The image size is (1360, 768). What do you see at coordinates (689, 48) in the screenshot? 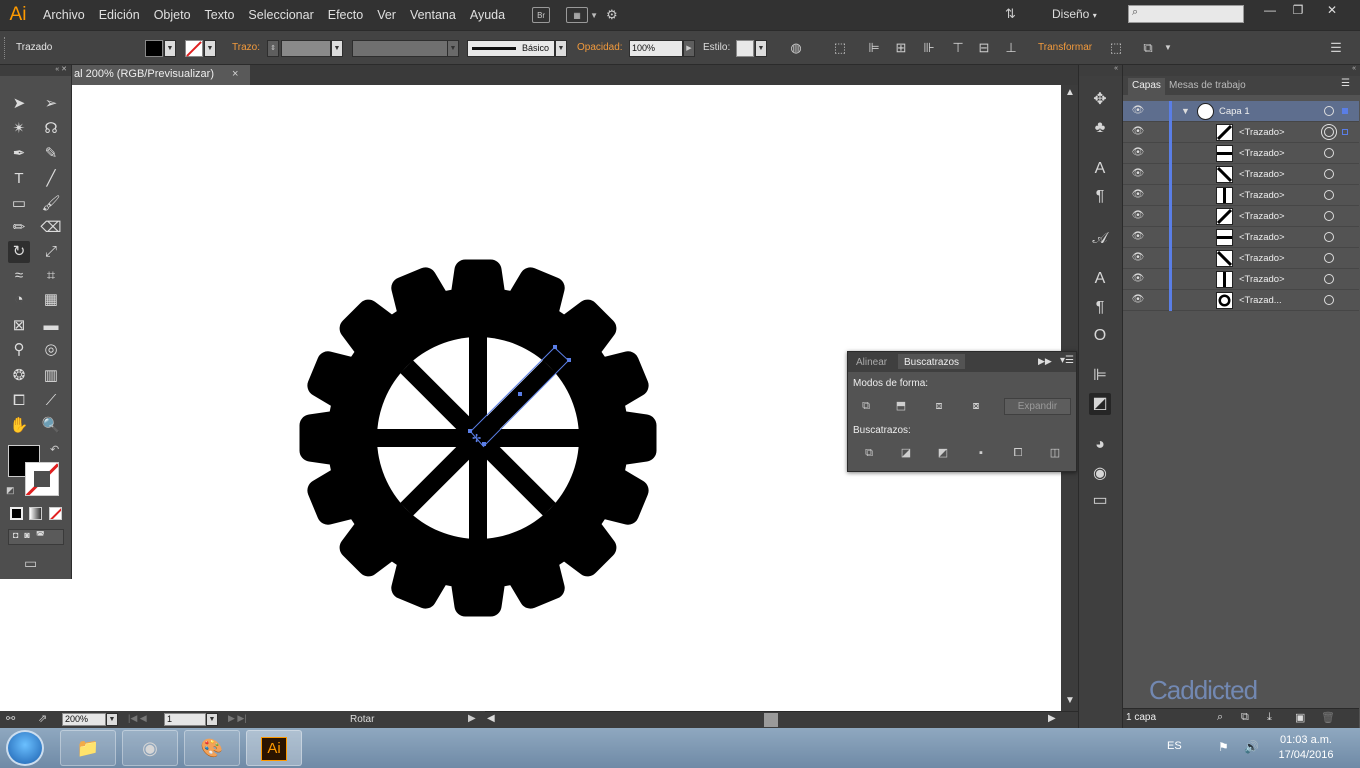
I see `opacity-slider-button: ▶` at bounding box center [689, 48].